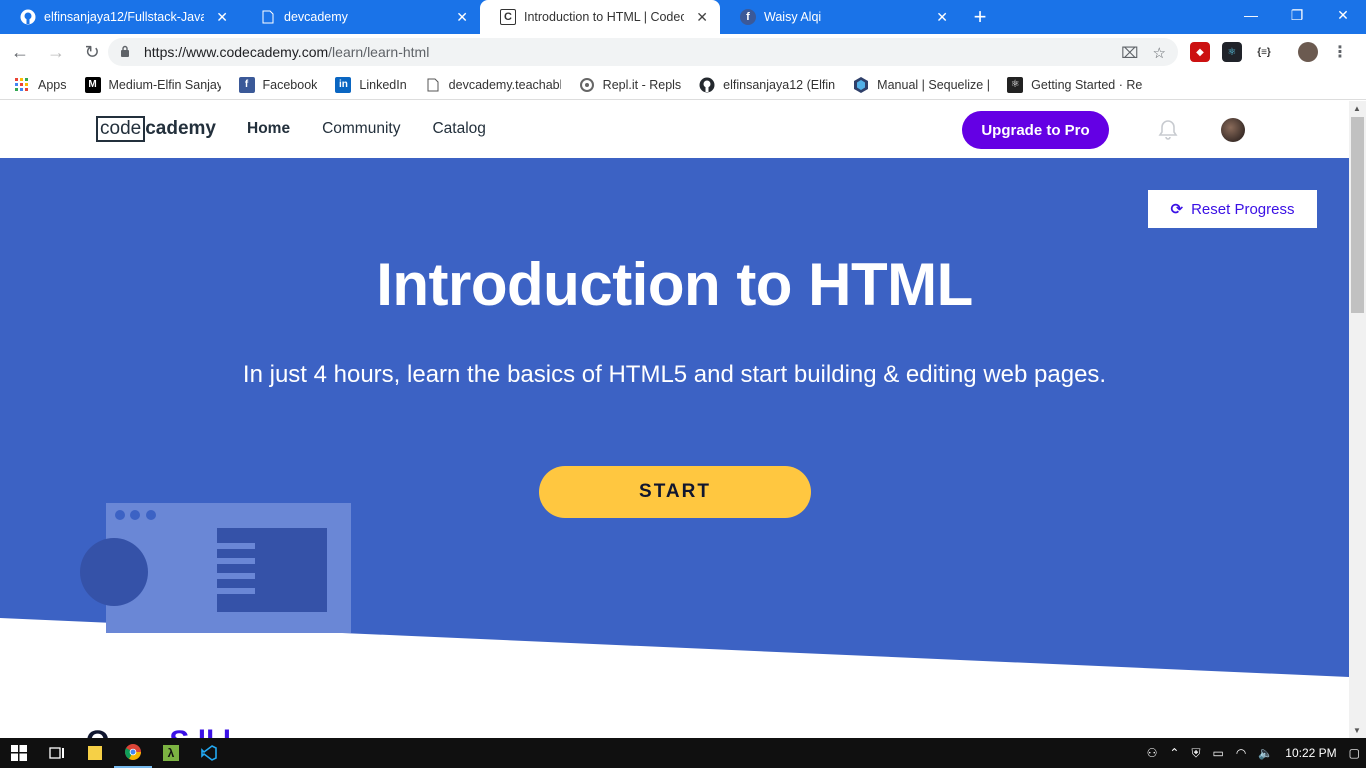 Image resolution: width=1366 pixels, height=768 pixels. I want to click on reset-progress-button: ⟳ Reset Progress, so click(1232, 209).